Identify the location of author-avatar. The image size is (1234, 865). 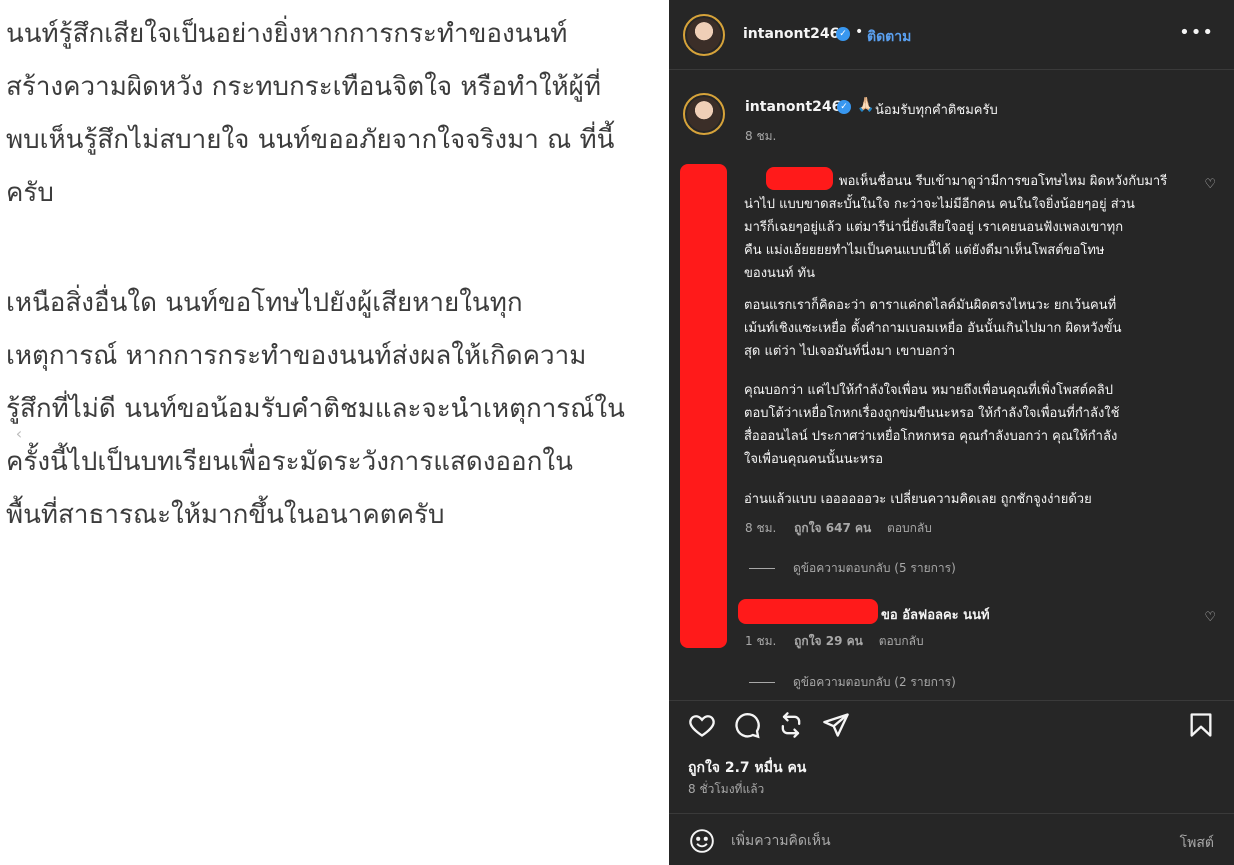
(704, 35).